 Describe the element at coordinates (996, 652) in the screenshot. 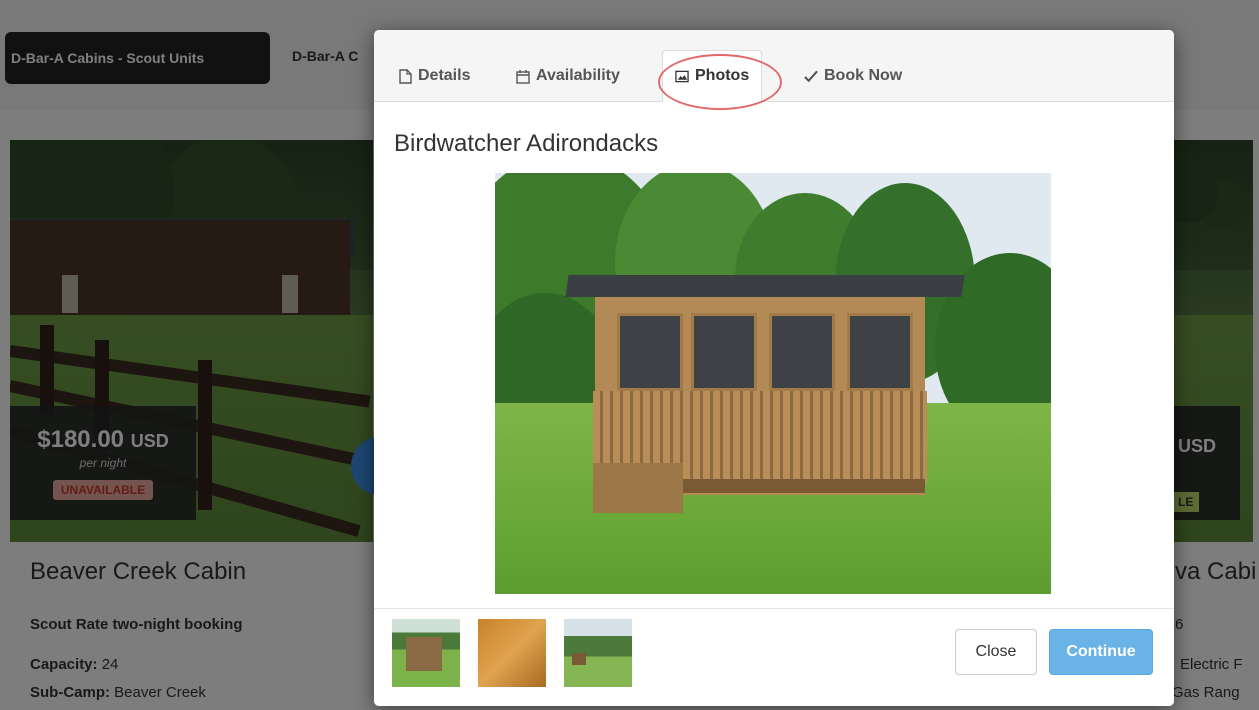

I see `close-button: Close` at that location.